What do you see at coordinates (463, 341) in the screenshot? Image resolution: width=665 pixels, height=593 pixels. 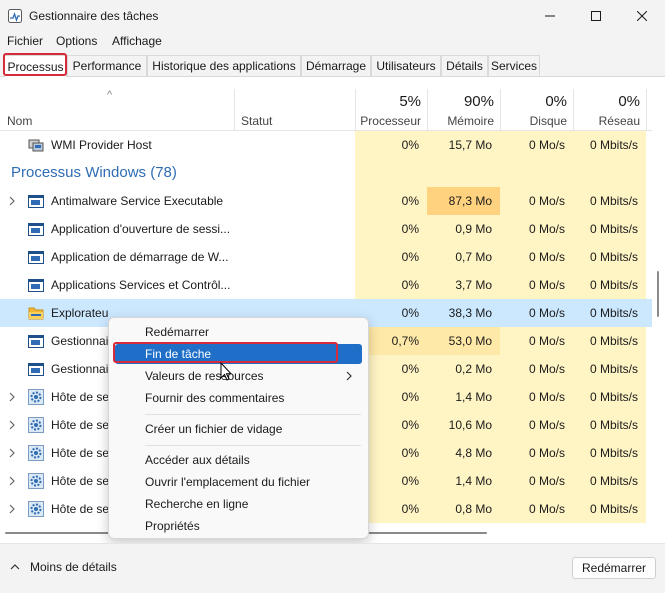 I see `memory-cell: 53,0 Mo` at bounding box center [463, 341].